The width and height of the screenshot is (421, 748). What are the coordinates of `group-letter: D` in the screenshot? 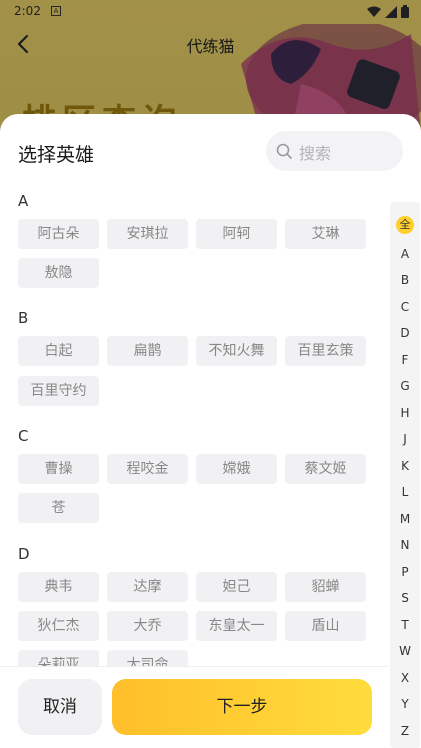 It's located at (24, 554).